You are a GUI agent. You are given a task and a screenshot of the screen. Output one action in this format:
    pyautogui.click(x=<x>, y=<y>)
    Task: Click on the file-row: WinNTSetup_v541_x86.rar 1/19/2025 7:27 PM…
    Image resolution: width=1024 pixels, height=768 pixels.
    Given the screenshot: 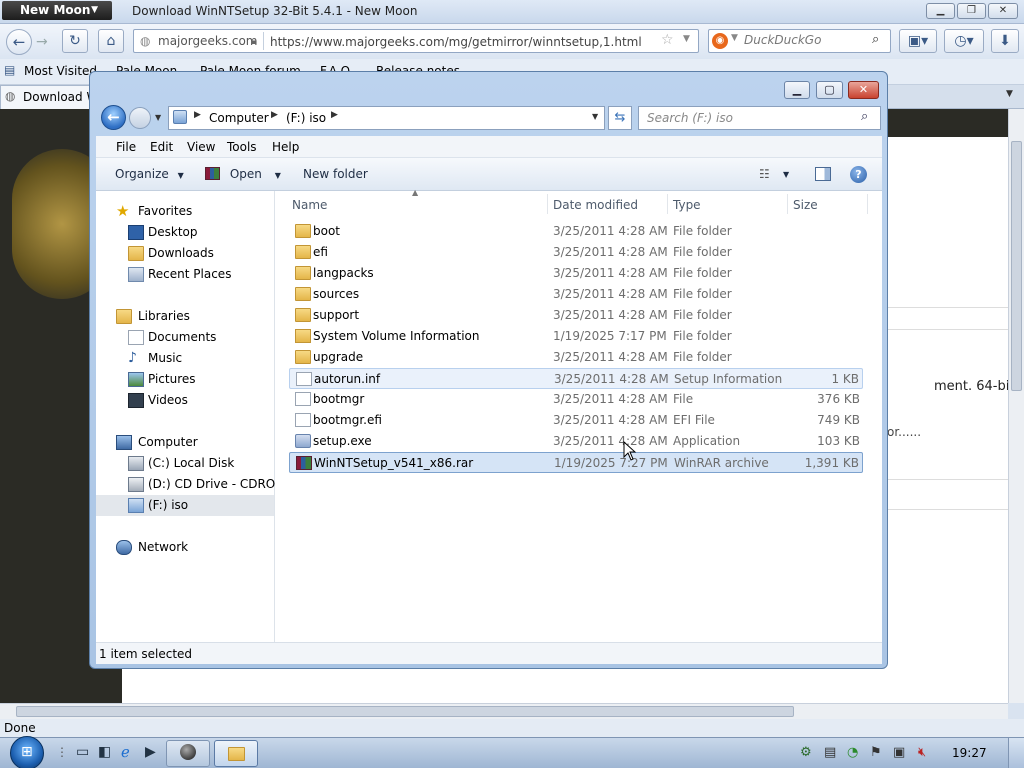 What is the action you would take?
    pyautogui.click(x=576, y=462)
    